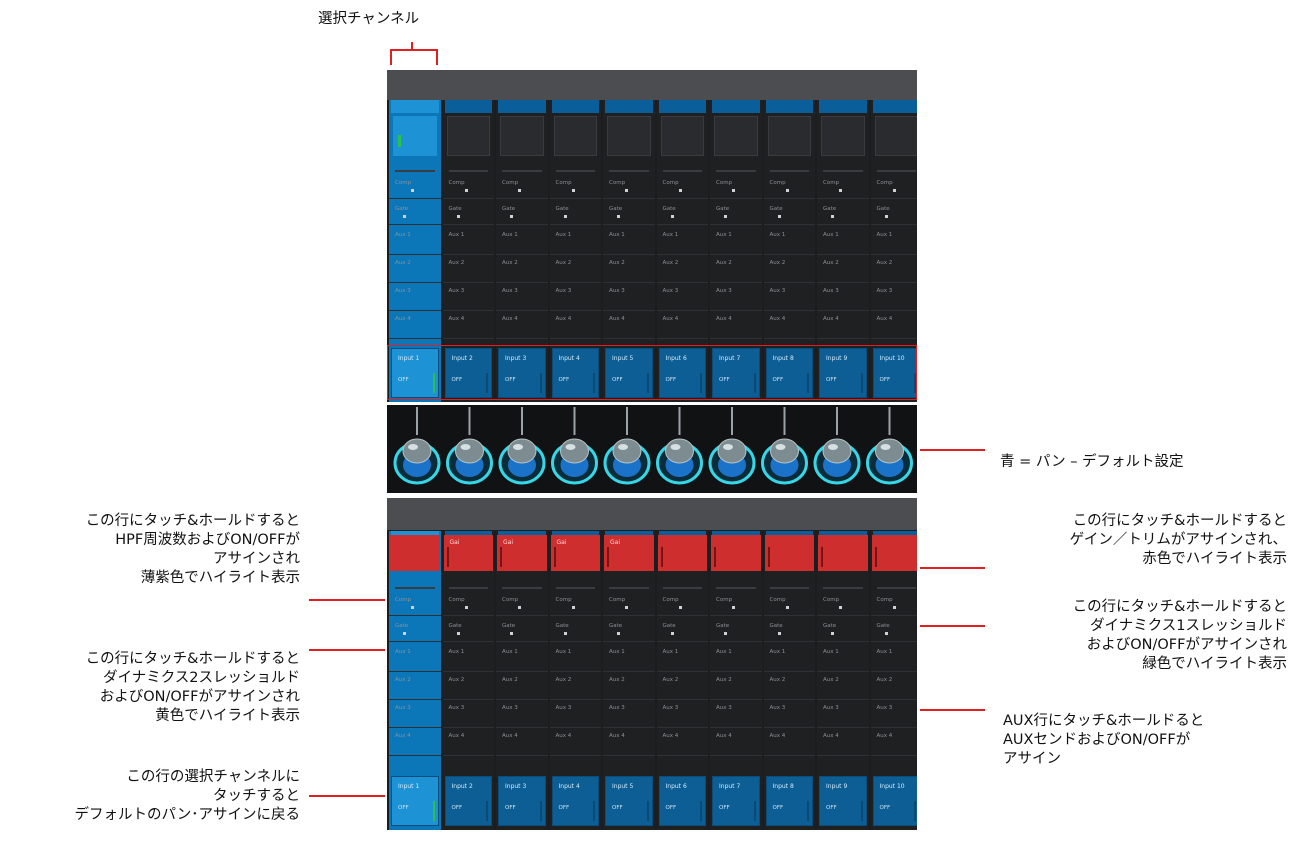  I want to click on channel-strip: Comp Gate Aux 1 Aux 2 Aux 3 Aux 4 Input 1 OFF, so click(415, 680).